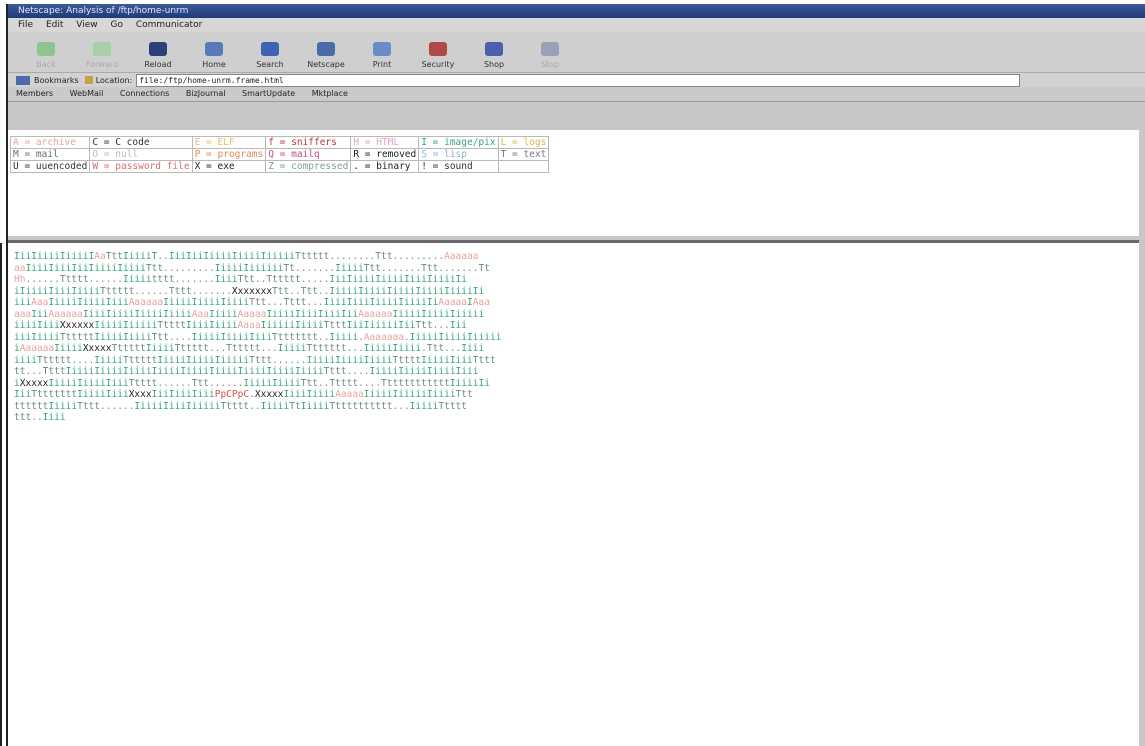 The width and height of the screenshot is (1145, 746). What do you see at coordinates (308, 166) in the screenshot?
I see `legend-cell: Z = compressed` at bounding box center [308, 166].